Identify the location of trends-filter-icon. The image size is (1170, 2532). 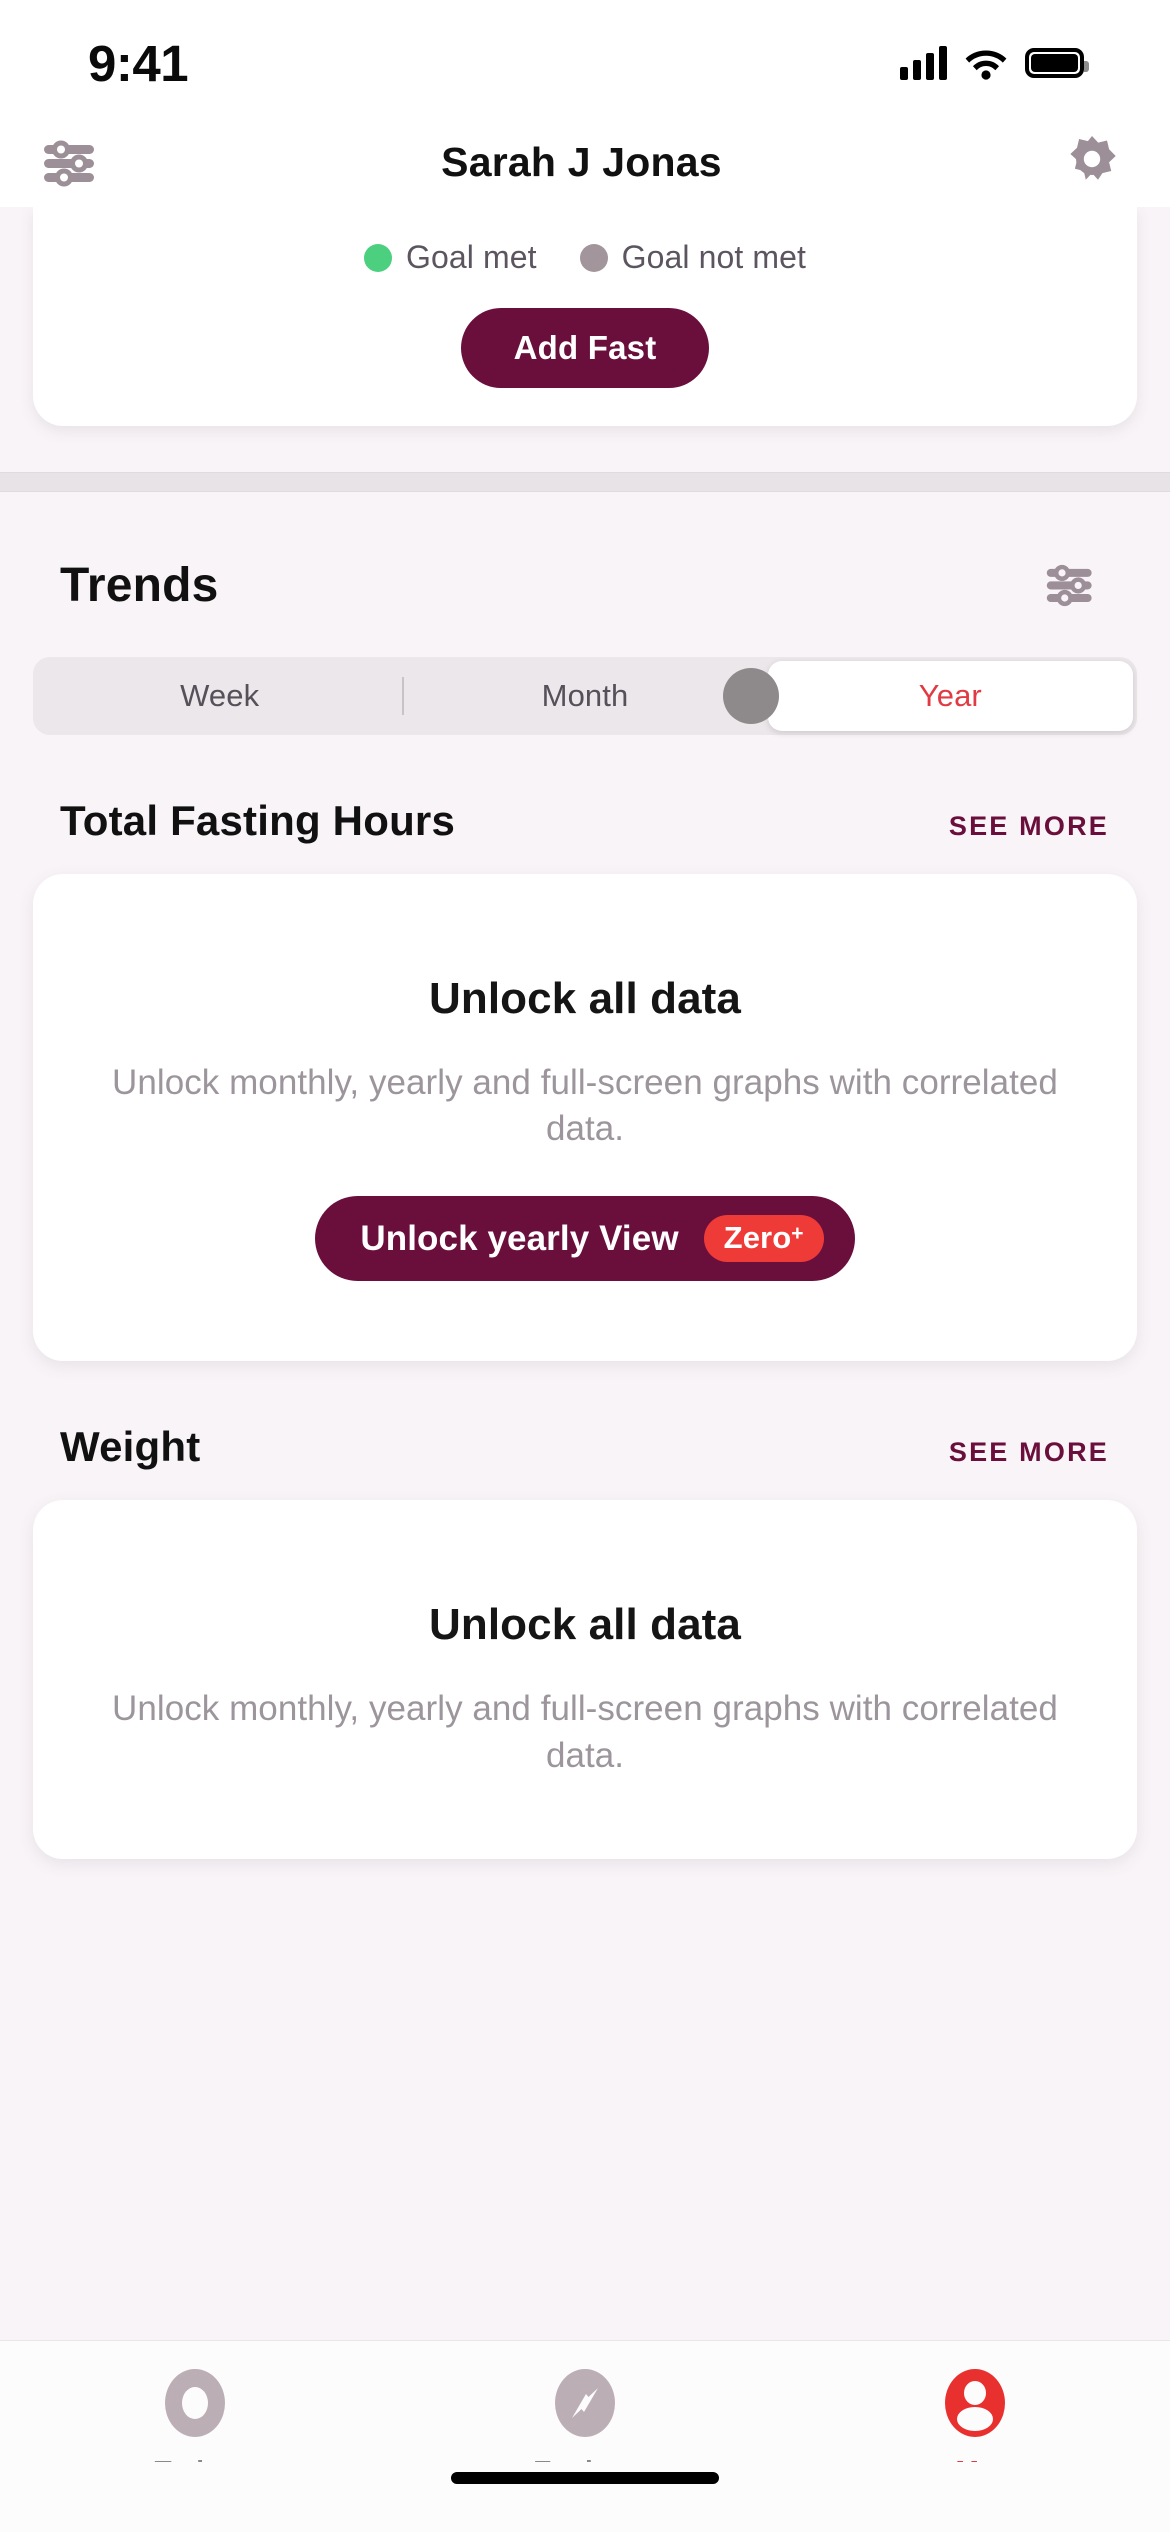
(1071, 585).